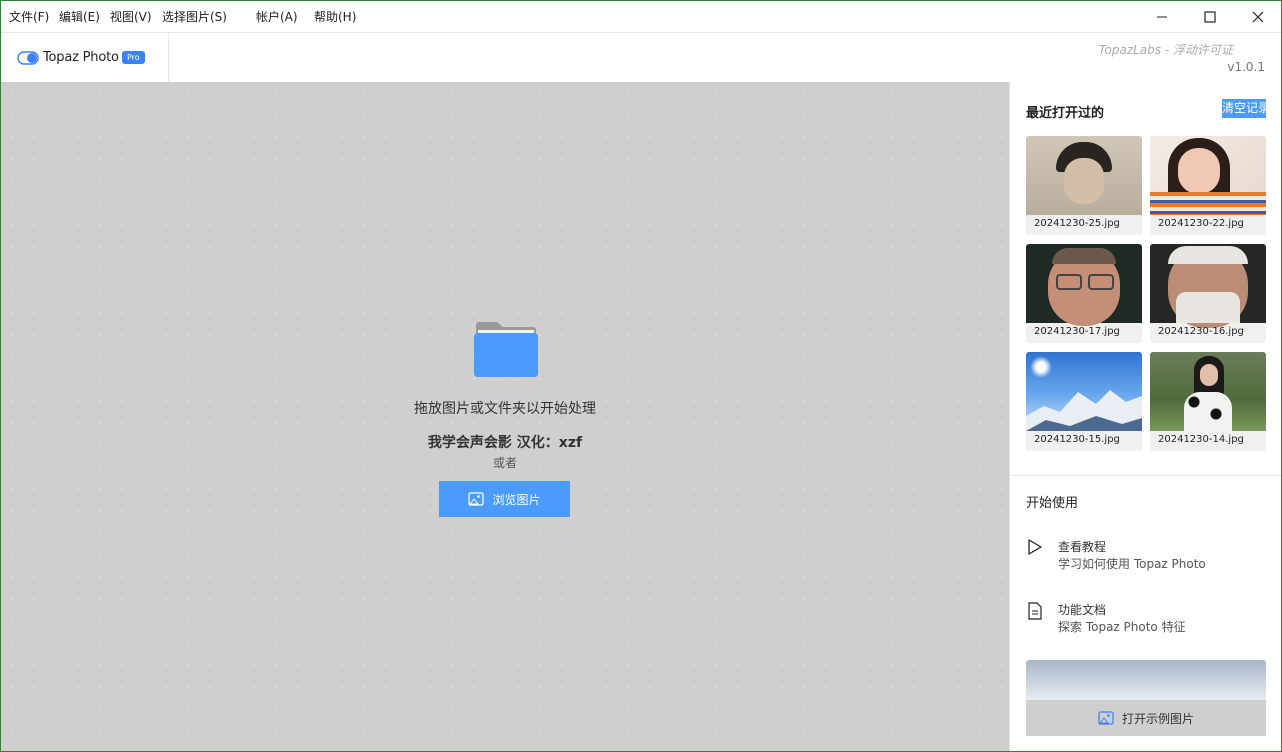  I want to click on drop-instruction: 拖放图片或文件夹以开始处理, so click(505, 409).